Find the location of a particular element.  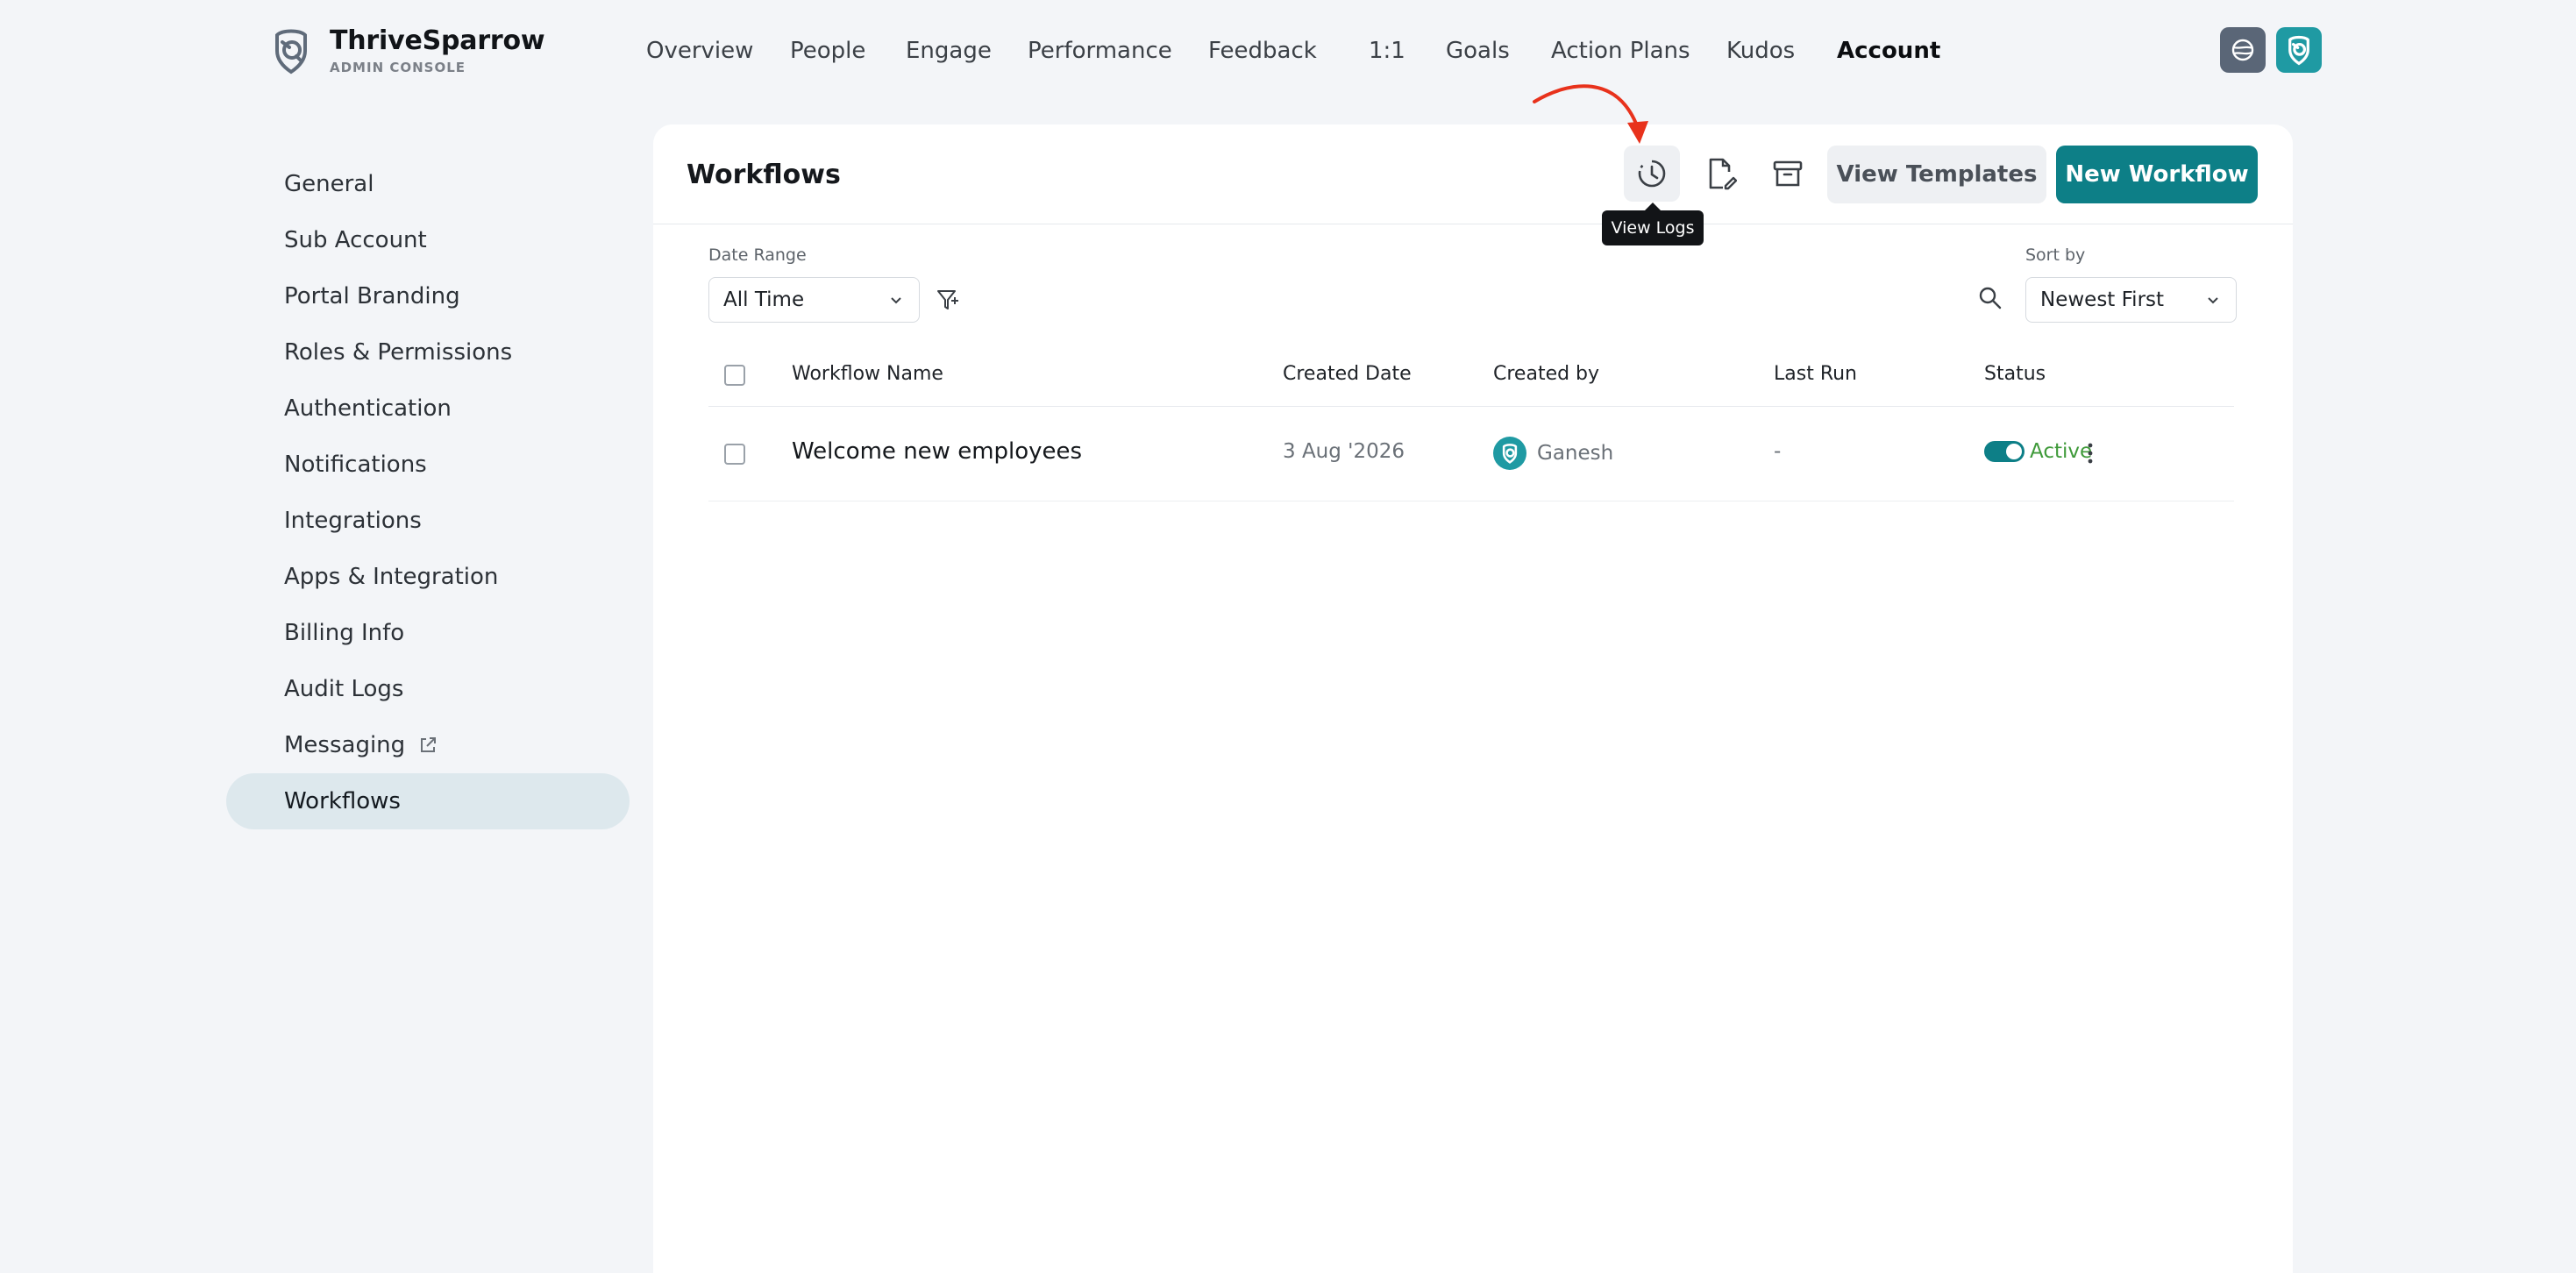

creator-name: Ganesh is located at coordinates (1575, 453).